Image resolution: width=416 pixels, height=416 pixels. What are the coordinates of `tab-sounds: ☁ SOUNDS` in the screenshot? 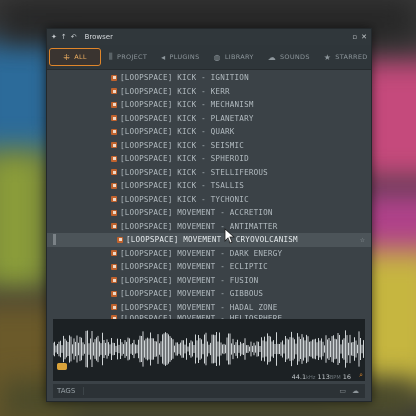 It's located at (289, 57).